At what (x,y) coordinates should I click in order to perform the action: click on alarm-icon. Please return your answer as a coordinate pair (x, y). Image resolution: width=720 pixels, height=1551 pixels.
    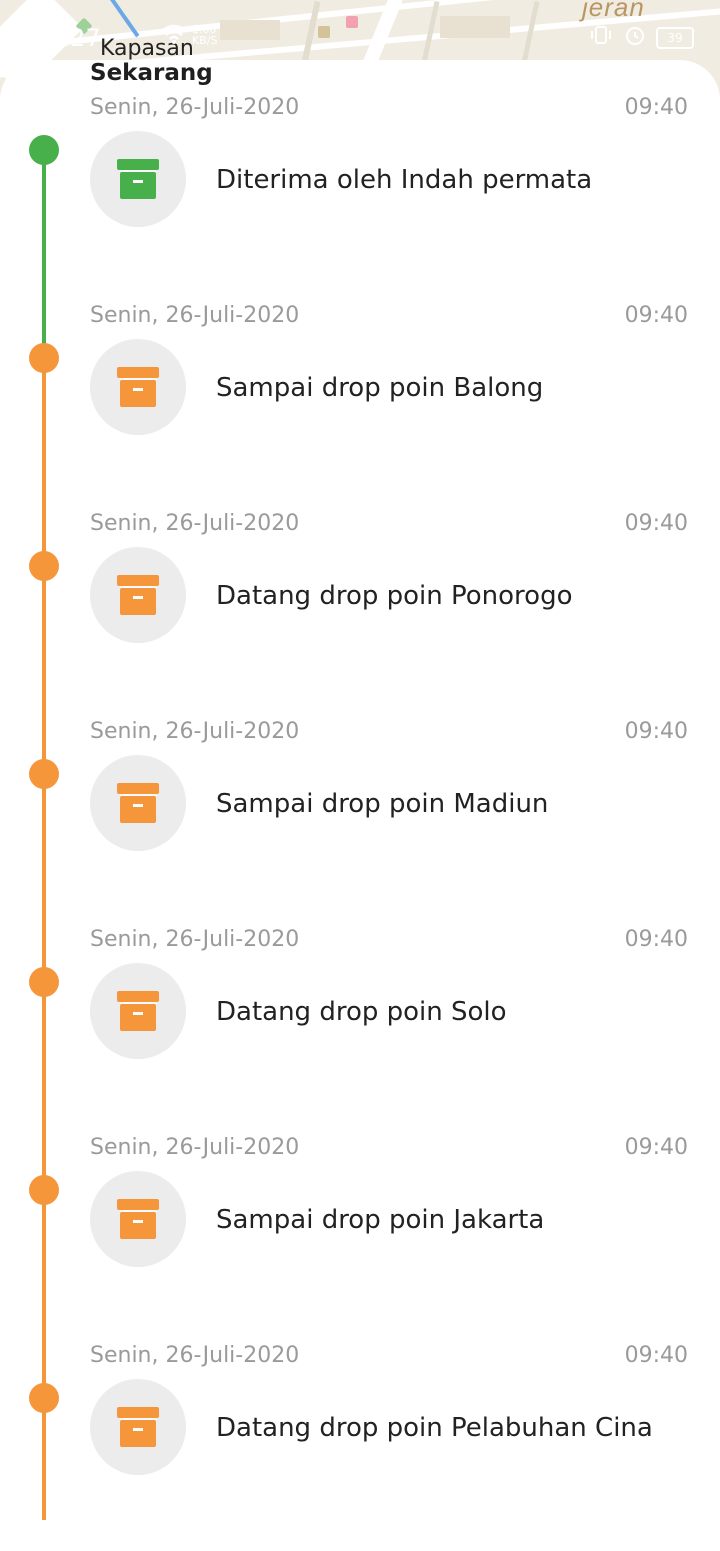
    Looking at the image, I should click on (635, 38).